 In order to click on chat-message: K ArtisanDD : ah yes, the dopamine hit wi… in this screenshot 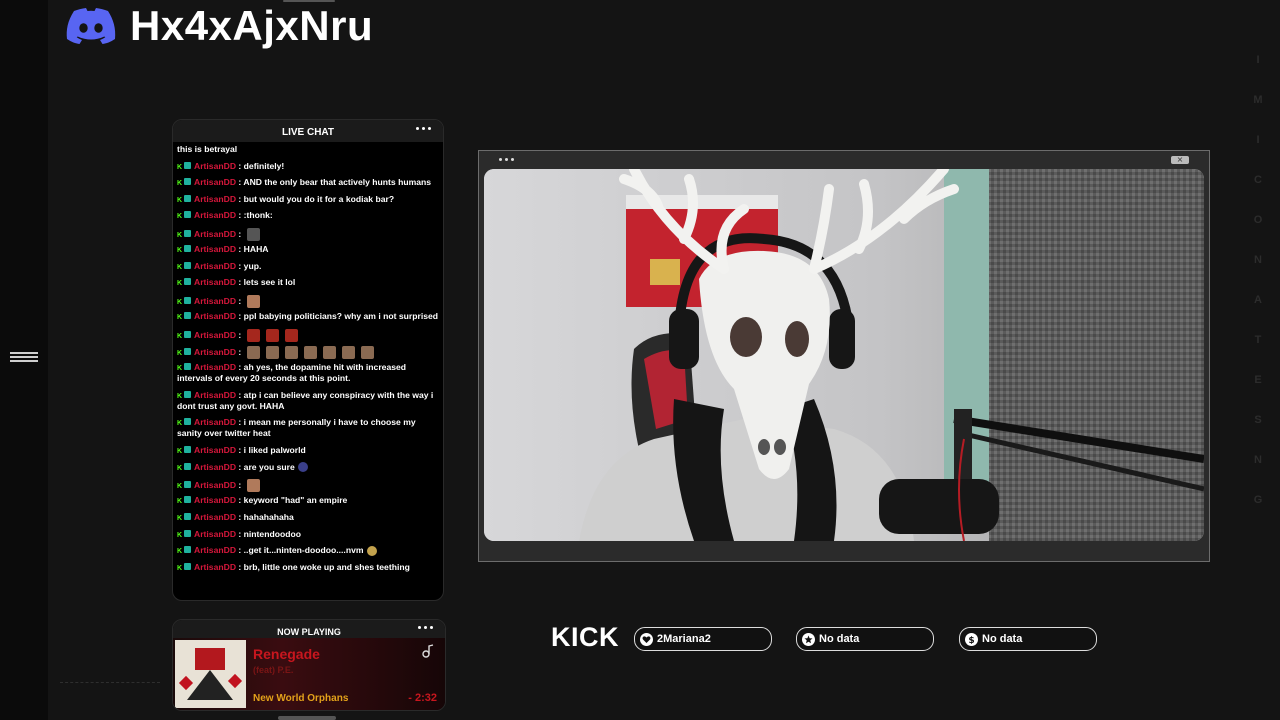, I will do `click(308, 373)`.